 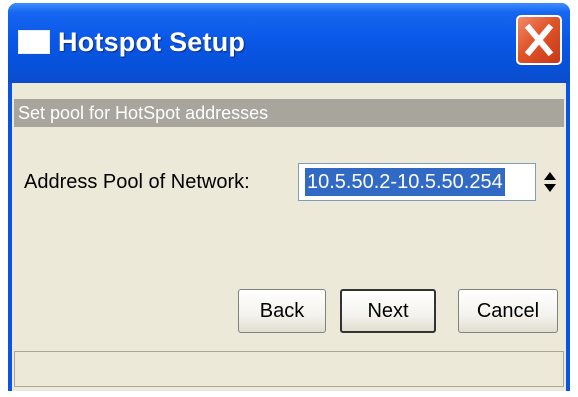 I want to click on address-pool-spinner, so click(x=550, y=182).